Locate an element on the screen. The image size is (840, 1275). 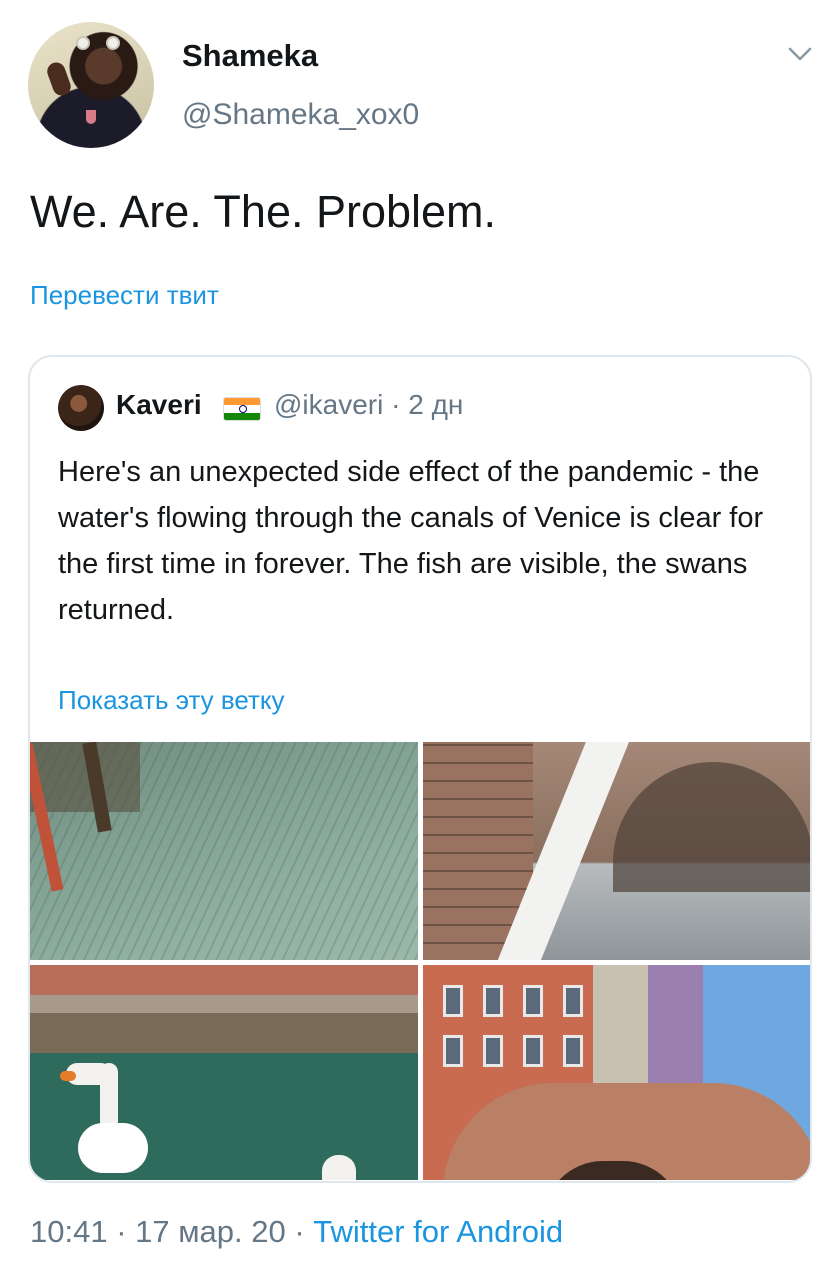
india-flag-icon is located at coordinates (242, 409).